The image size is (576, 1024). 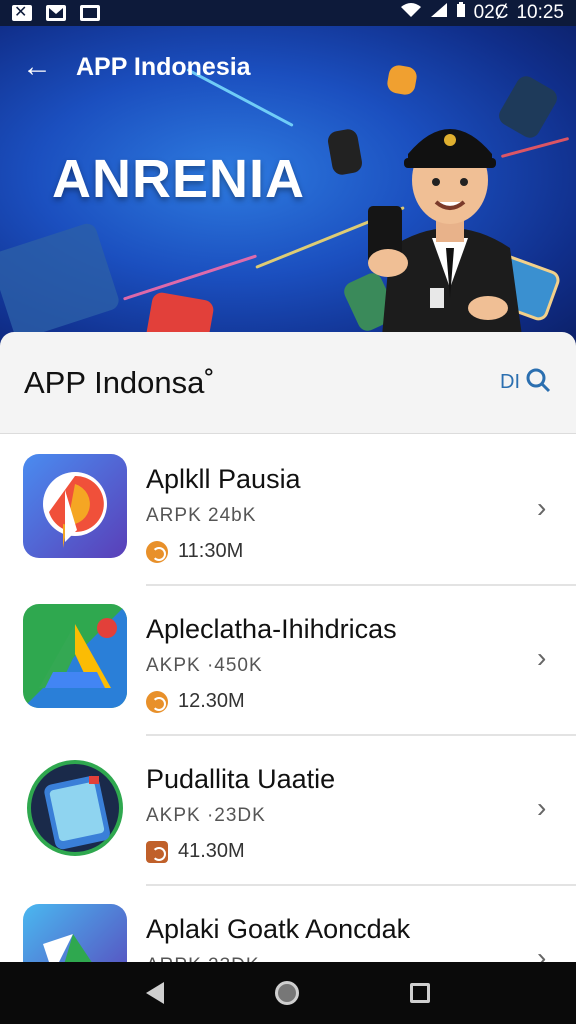 What do you see at coordinates (179, 179) in the screenshot?
I see `hero-headline: ANRENIA` at bounding box center [179, 179].